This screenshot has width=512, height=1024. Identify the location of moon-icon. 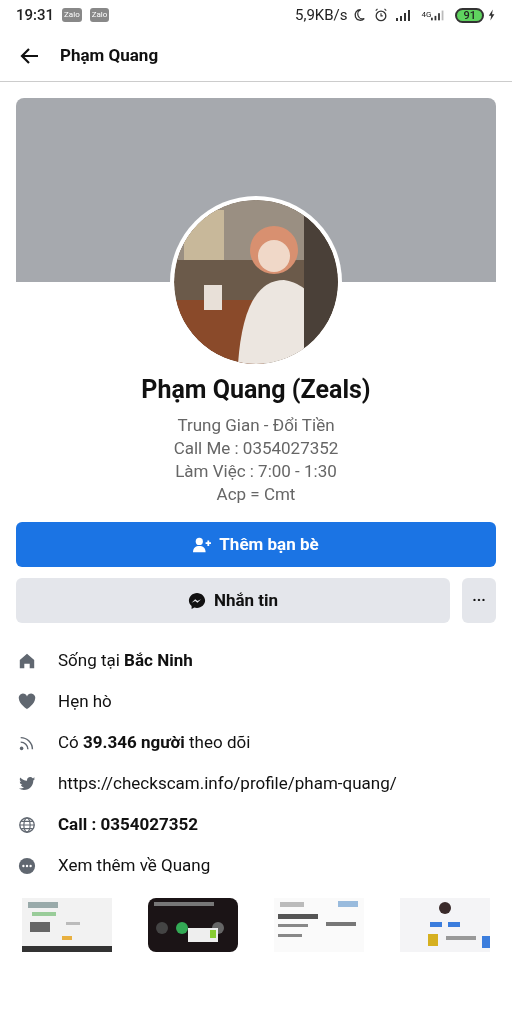
(358, 15).